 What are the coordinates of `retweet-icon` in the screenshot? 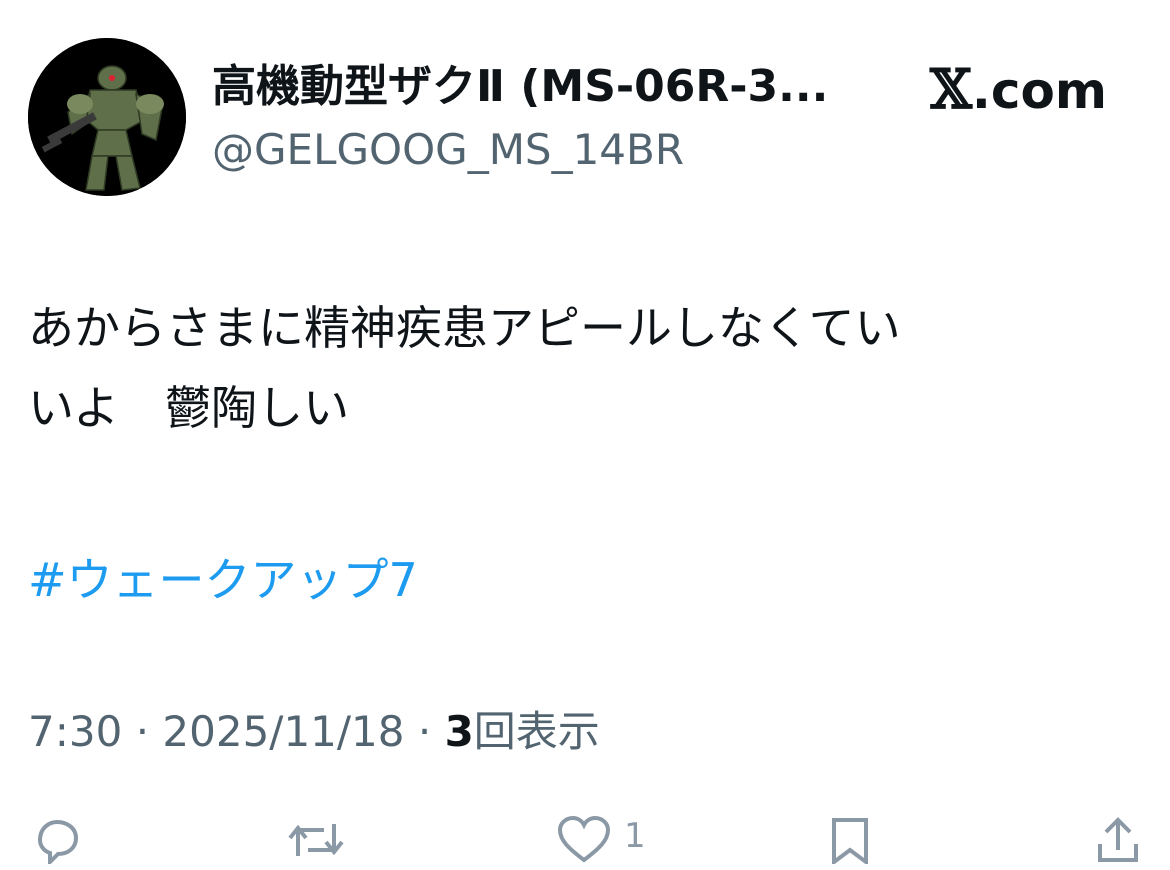 It's located at (316, 840).